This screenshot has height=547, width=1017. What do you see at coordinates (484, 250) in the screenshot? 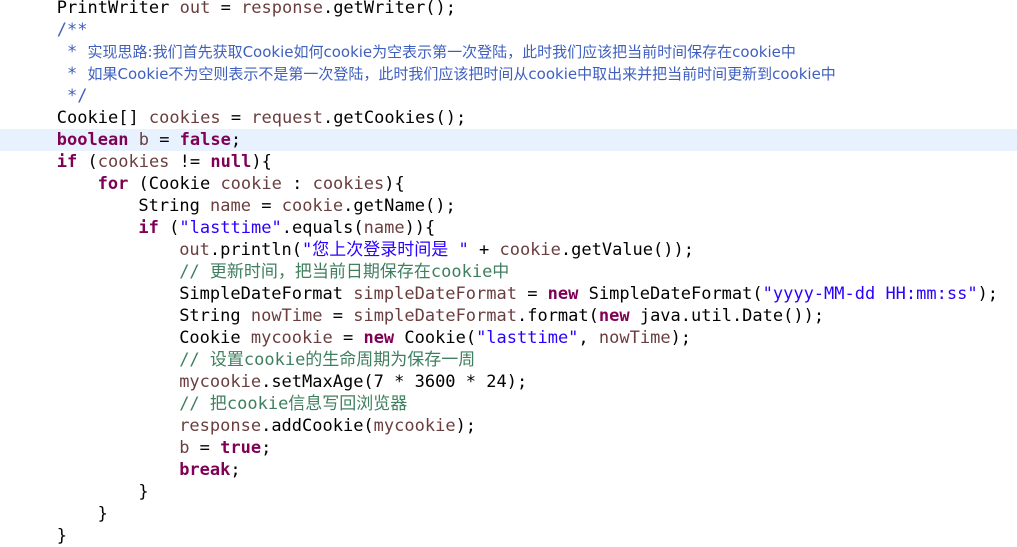
I see `code-token: +` at bounding box center [484, 250].